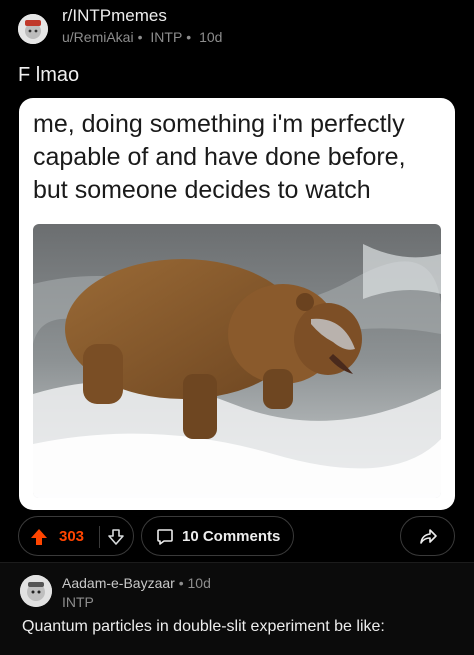 The image size is (474, 655). I want to click on post-flair: INTP, so click(166, 37).